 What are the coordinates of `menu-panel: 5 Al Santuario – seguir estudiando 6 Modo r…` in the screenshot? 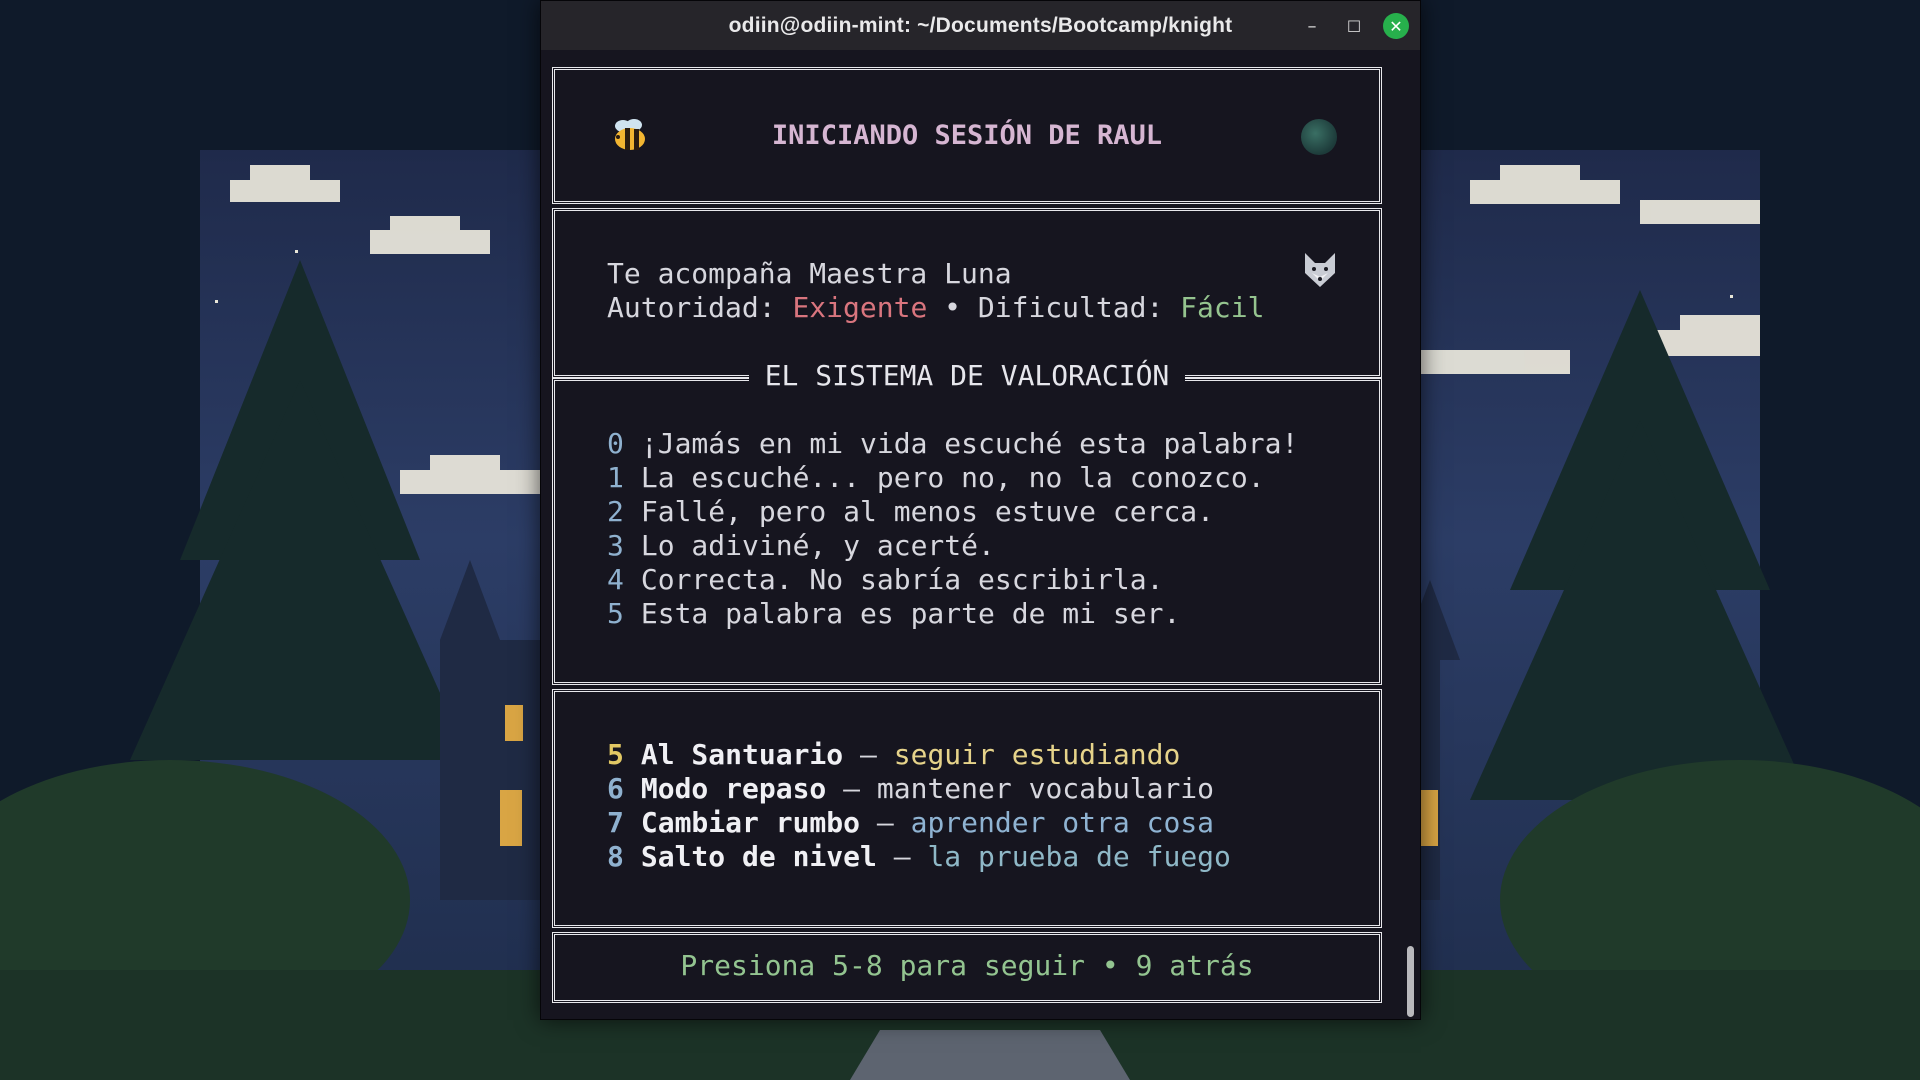 It's located at (967, 808).